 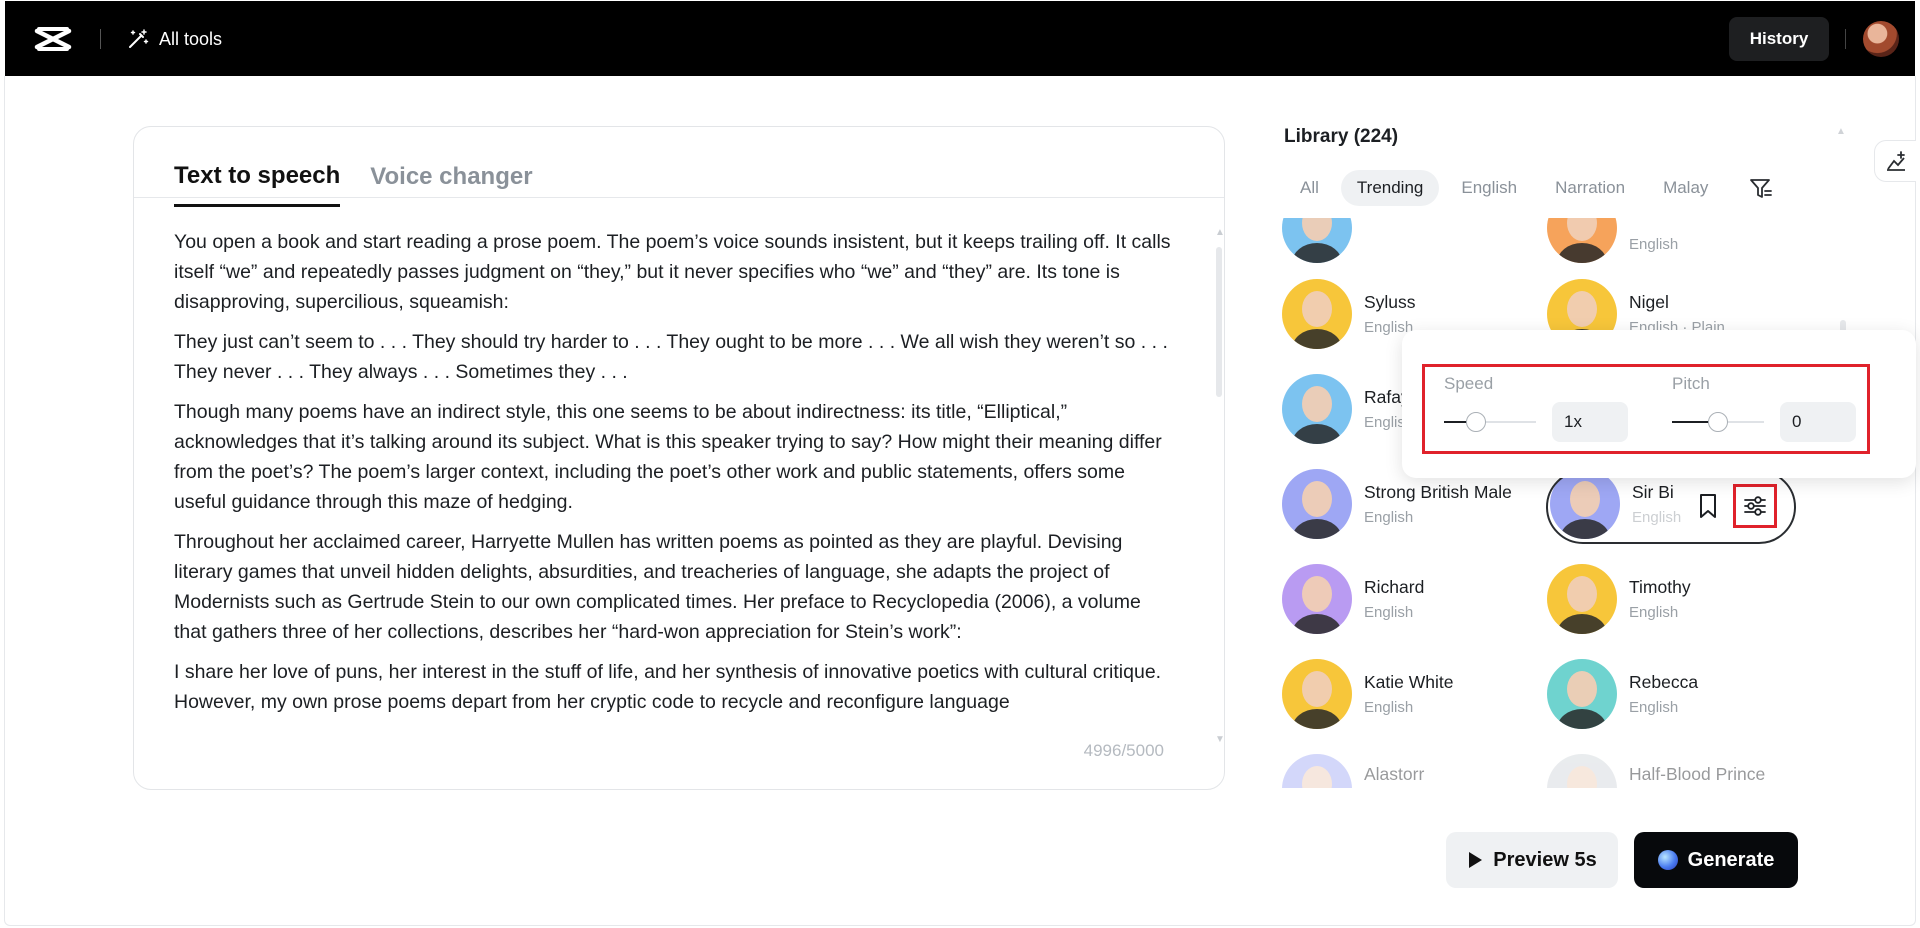 I want to click on voice-card-richard: Richard English, so click(x=1412, y=599).